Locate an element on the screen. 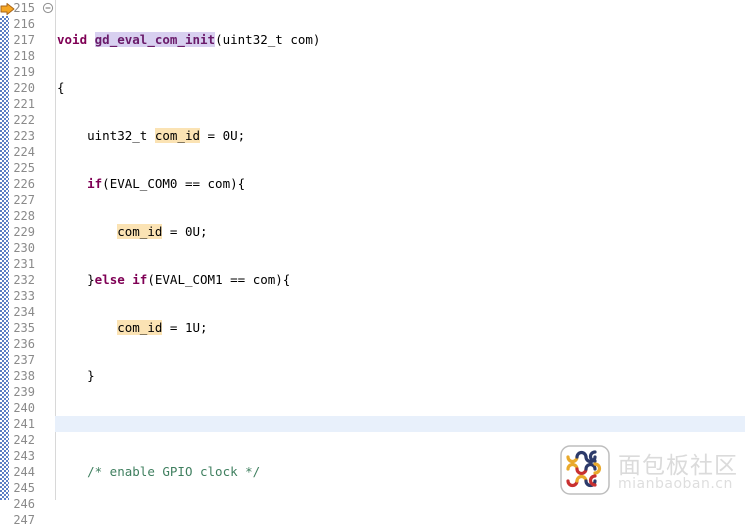 The image size is (745, 528). code-line-219: com_id = 0U; is located at coordinates (401, 232).